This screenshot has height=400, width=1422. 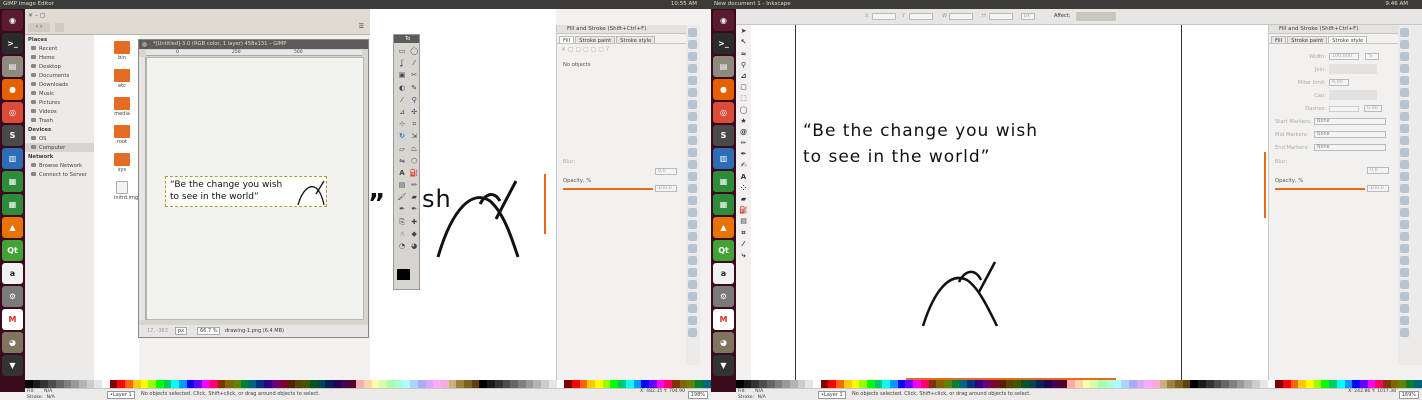 What do you see at coordinates (414, 222) in the screenshot?
I see `heal-icon: ✚` at bounding box center [414, 222].